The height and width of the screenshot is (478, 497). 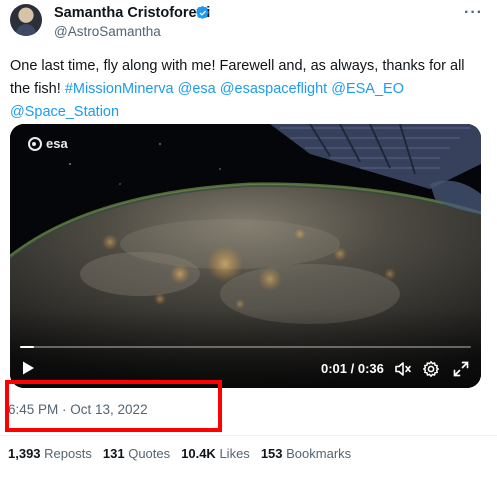 I want to click on divider, so click(x=248, y=435).